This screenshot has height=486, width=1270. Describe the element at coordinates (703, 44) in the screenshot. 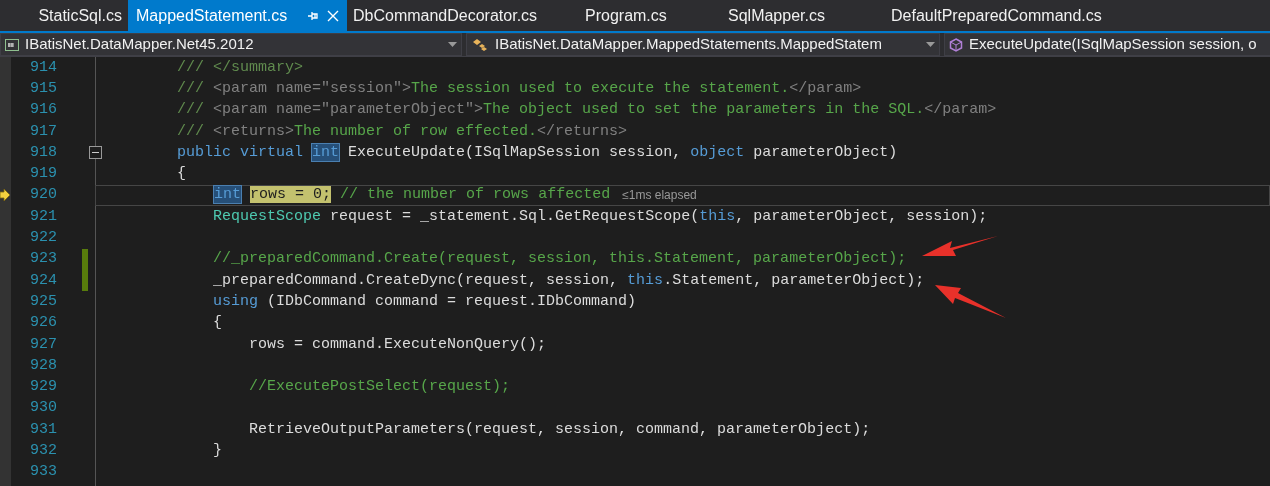

I see `navigation-dropdown: IBatisNet.DataMapper.MappedStatements.MappedStatem` at that location.